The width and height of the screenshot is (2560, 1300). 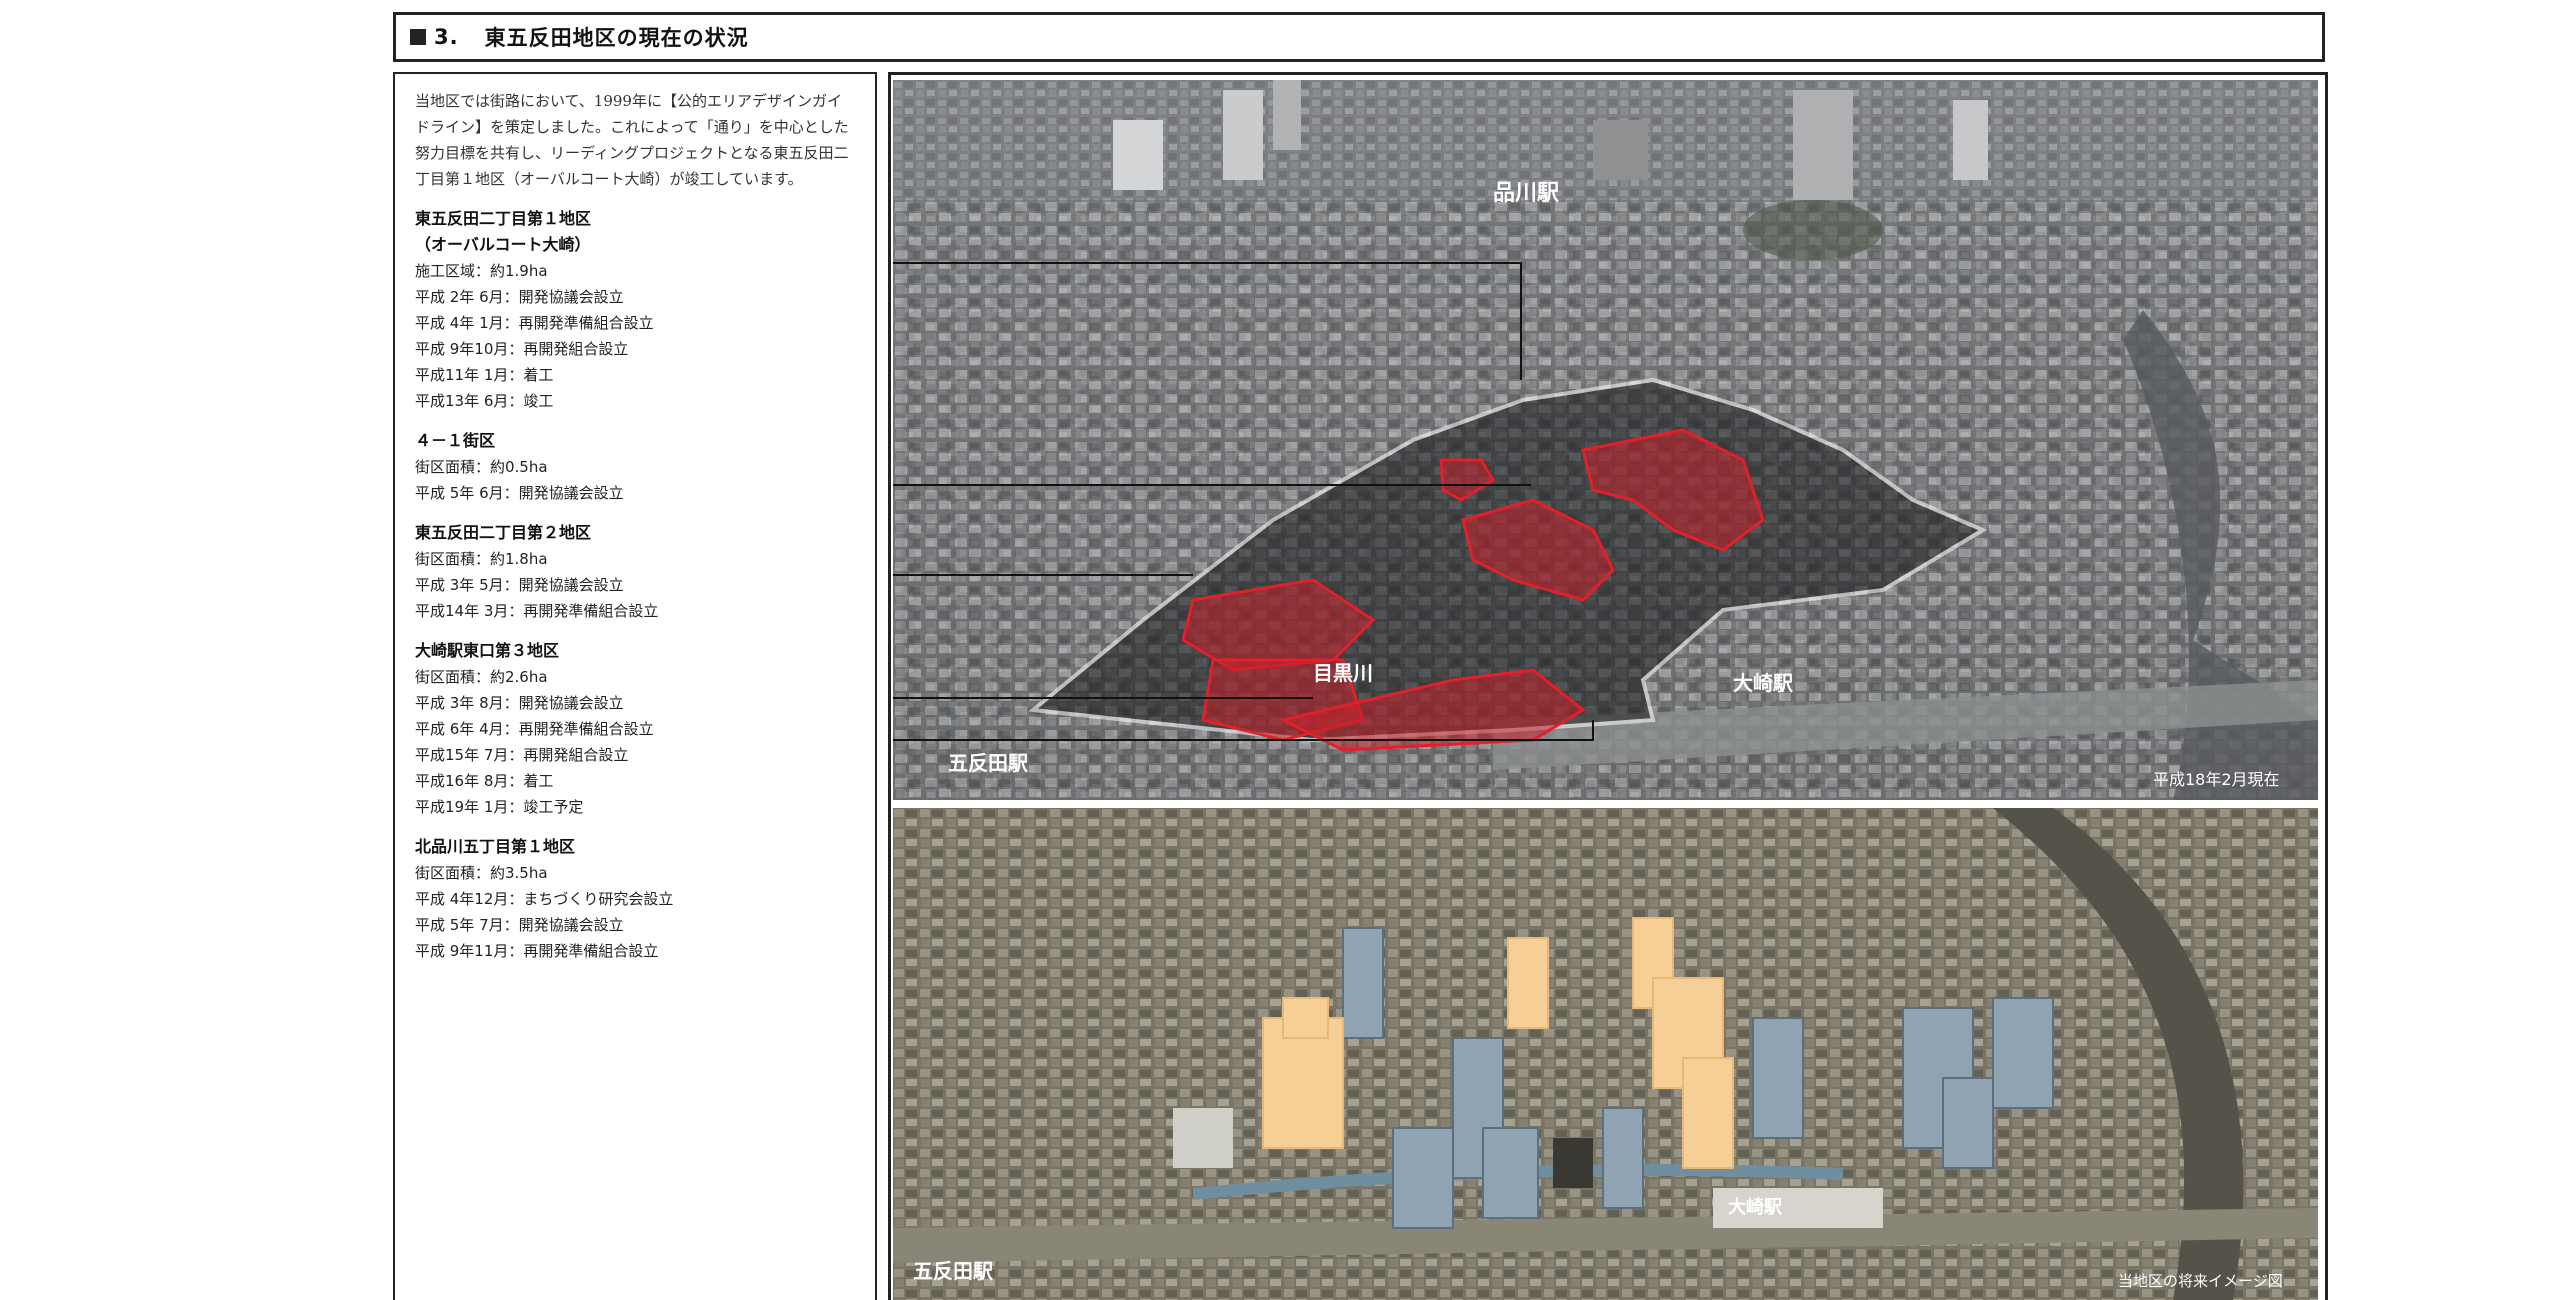 What do you see at coordinates (1359, 37) in the screenshot?
I see `section-header: 3. 東五反田地区の現在の状況` at bounding box center [1359, 37].